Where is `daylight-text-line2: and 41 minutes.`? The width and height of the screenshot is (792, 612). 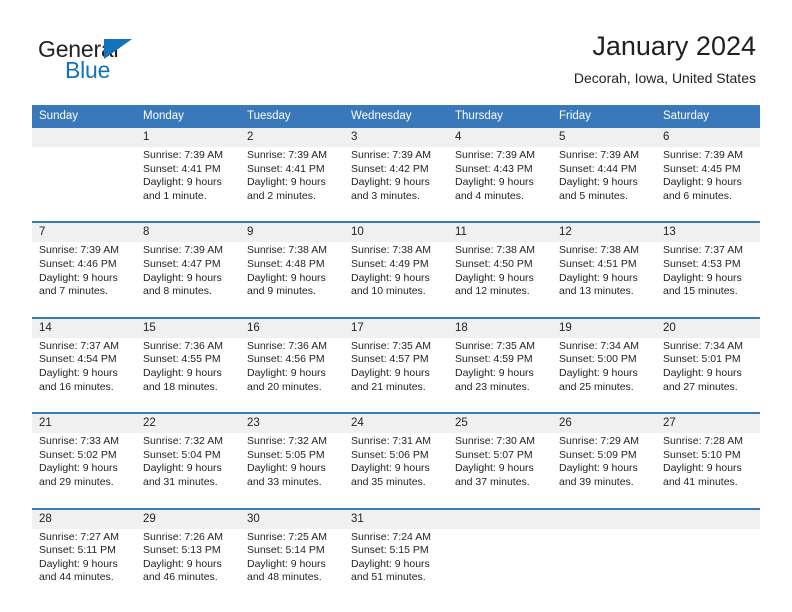
daylight-text-line2: and 41 minutes. is located at coordinates (700, 481).